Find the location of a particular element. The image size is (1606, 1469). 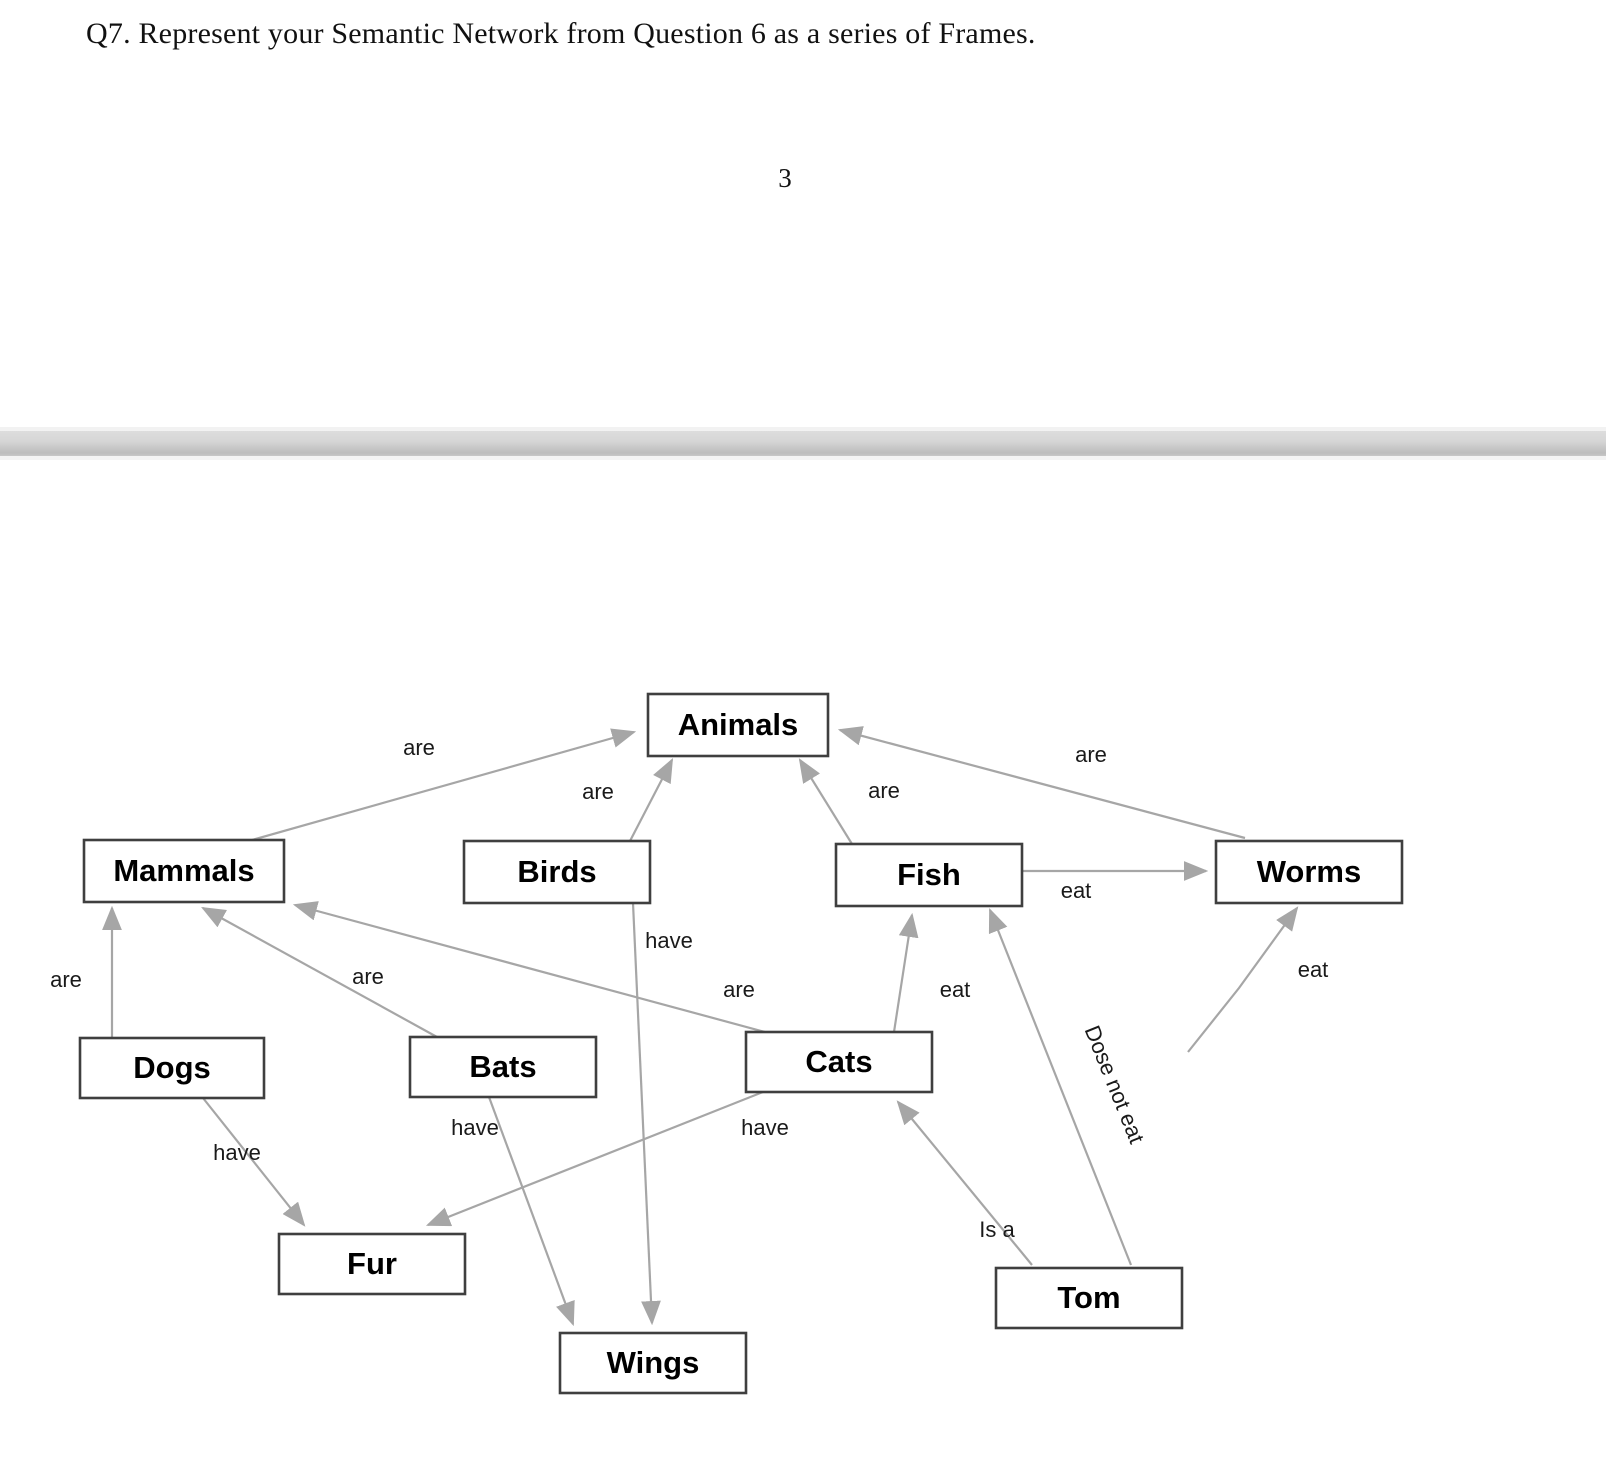

edge-label-bats-are-mammals: are is located at coordinates (368, 976).